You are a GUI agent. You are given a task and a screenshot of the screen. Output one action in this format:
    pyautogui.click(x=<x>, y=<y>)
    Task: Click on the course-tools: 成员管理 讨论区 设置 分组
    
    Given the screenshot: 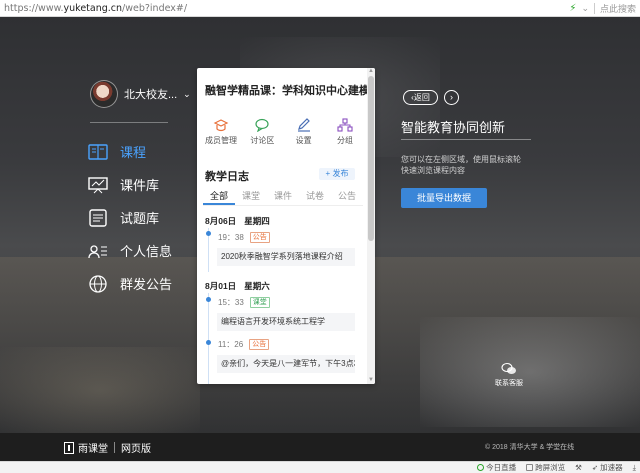 What is the action you would take?
    pyautogui.click(x=283, y=132)
    